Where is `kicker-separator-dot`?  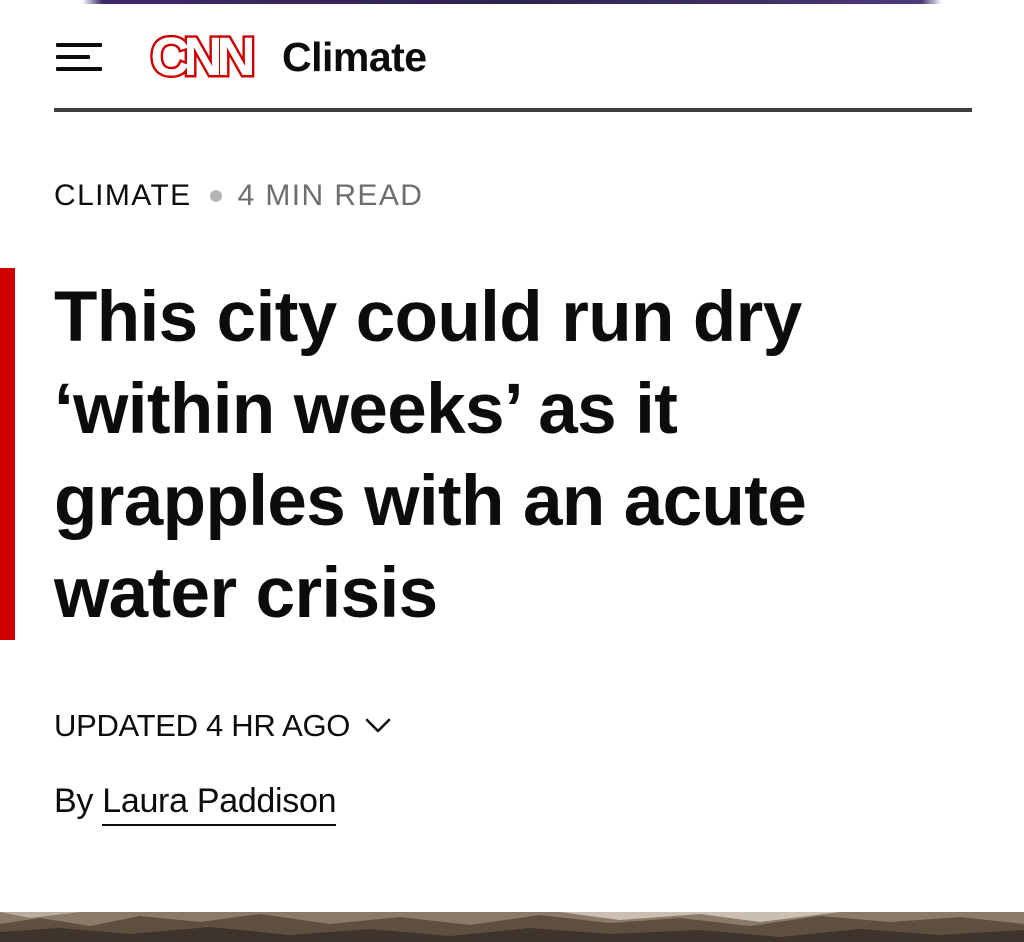
kicker-separator-dot is located at coordinates (215, 196).